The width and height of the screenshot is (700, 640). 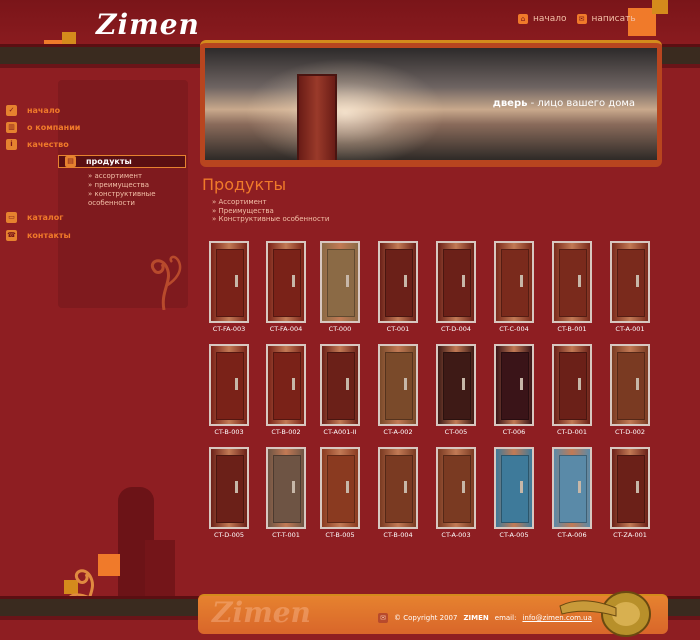 I want to click on door-code: CT-A-006, so click(x=572, y=535).